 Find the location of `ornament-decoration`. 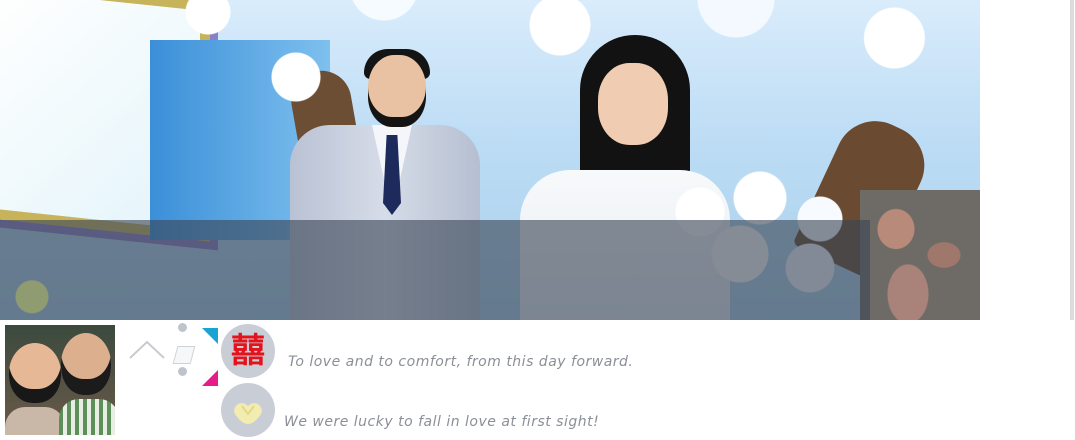

ornament-decoration is located at coordinates (40, 291).